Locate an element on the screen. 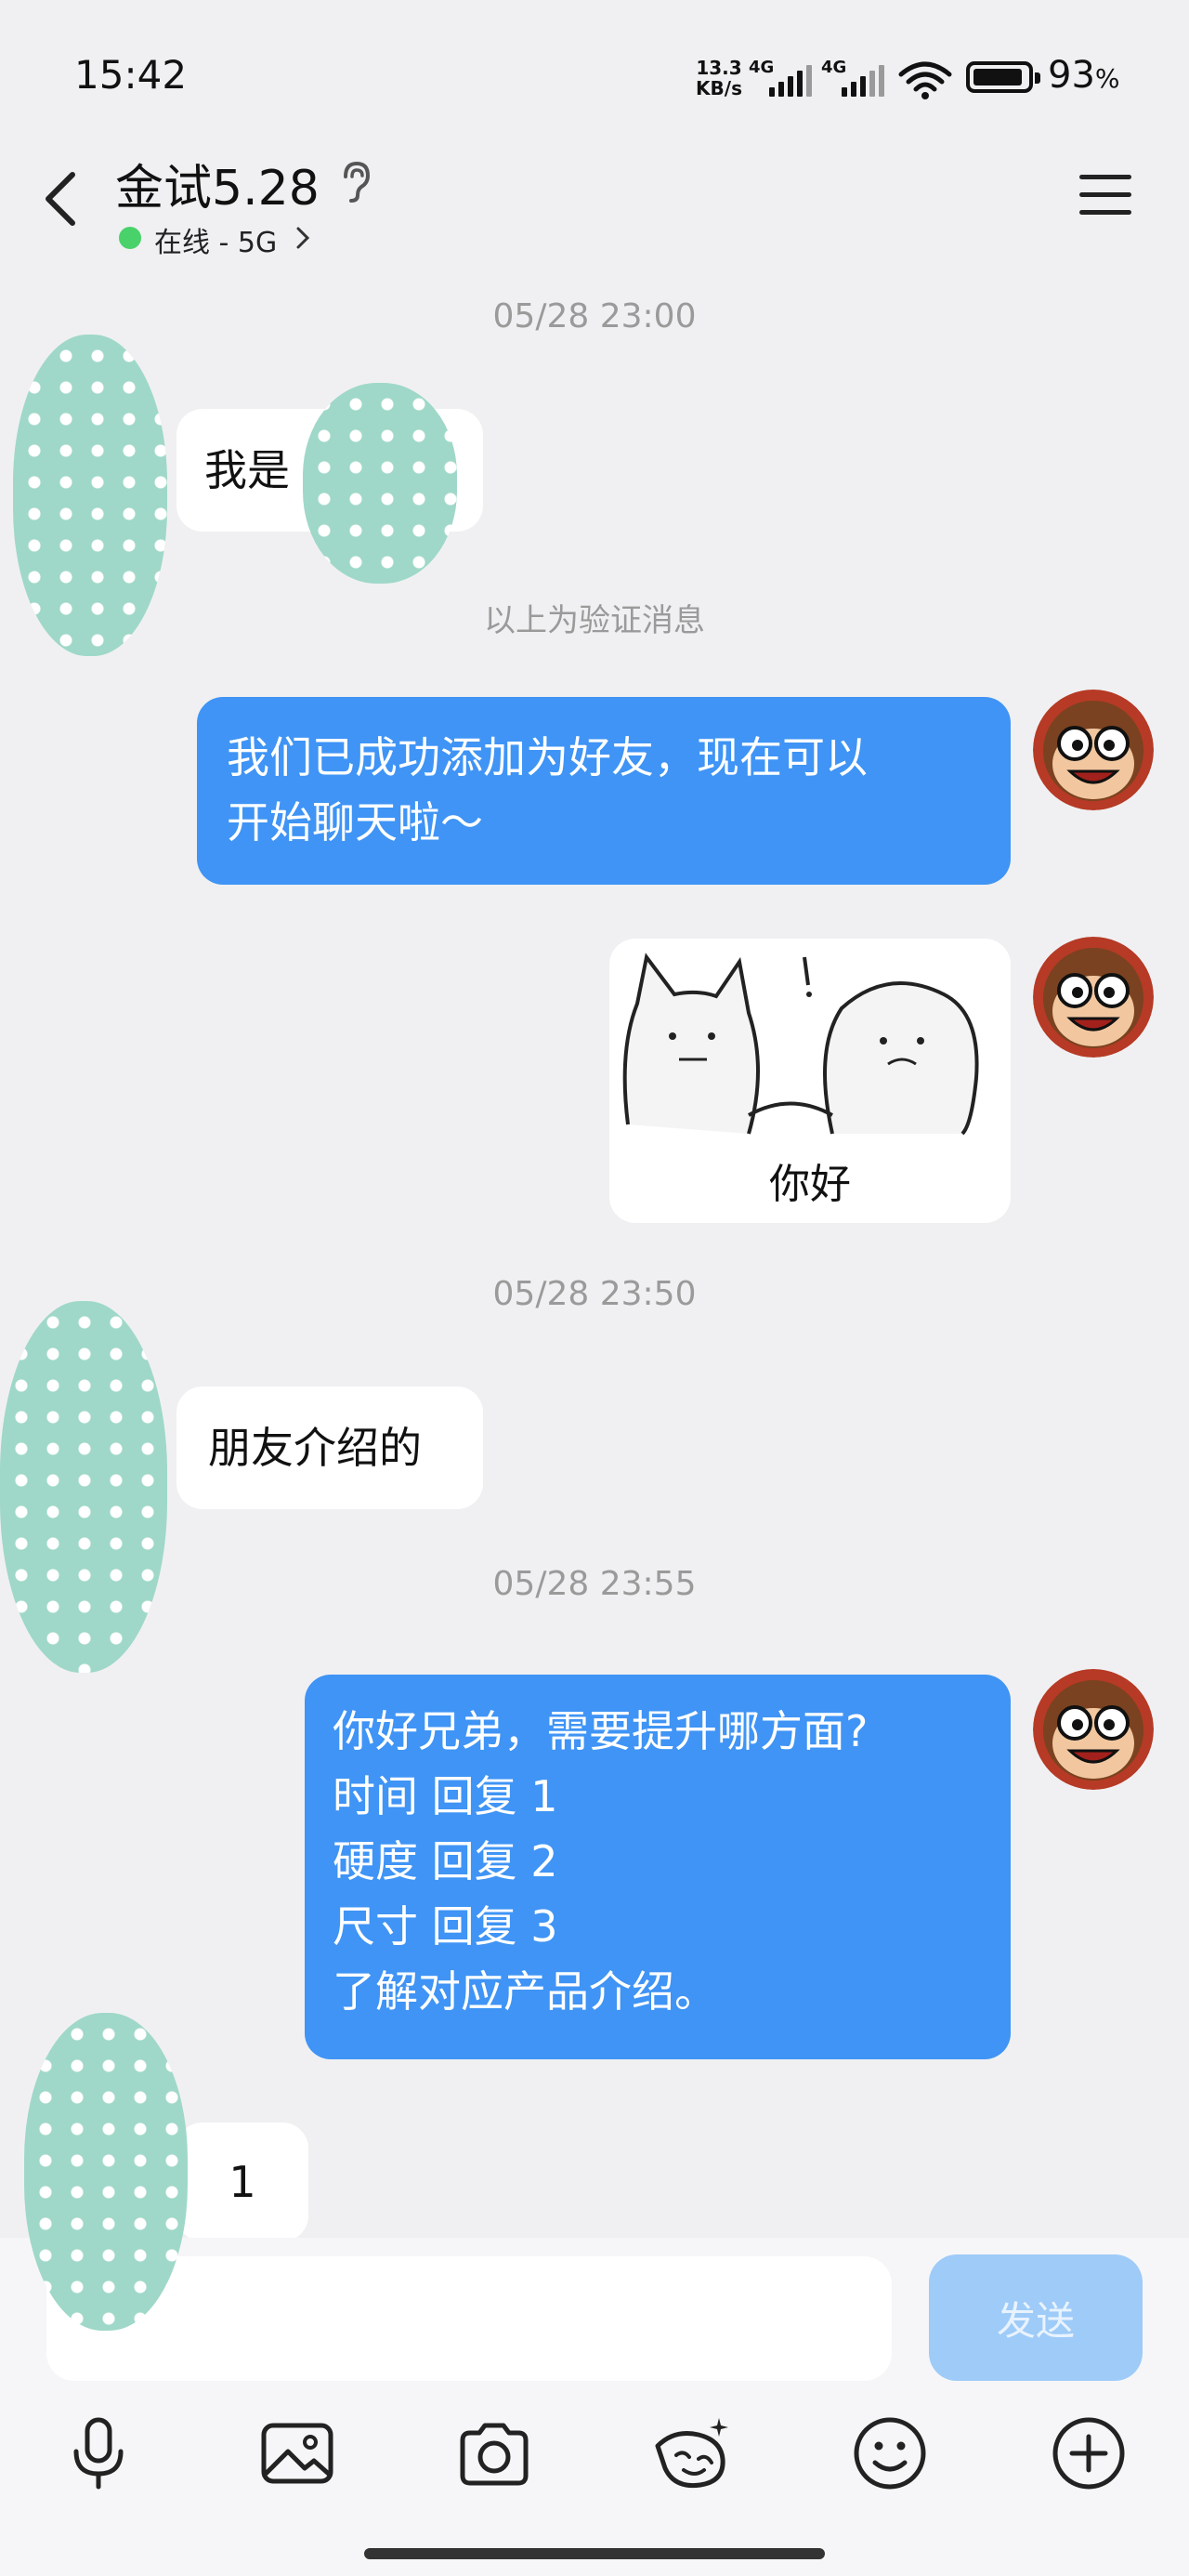  message-input is located at coordinates (469, 2318).